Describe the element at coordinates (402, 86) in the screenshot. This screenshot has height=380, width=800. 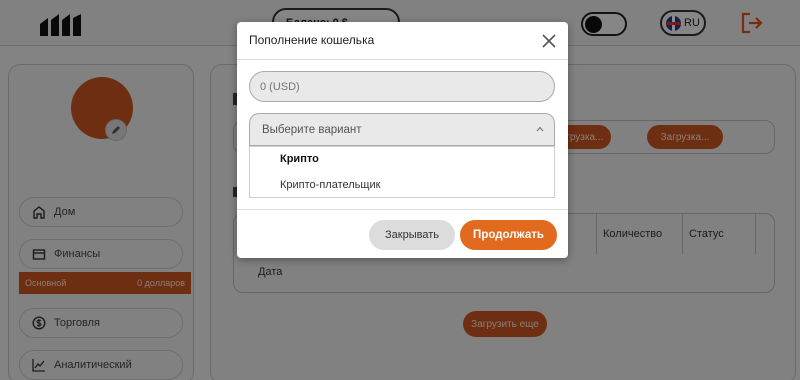
I see `amount-input` at that location.